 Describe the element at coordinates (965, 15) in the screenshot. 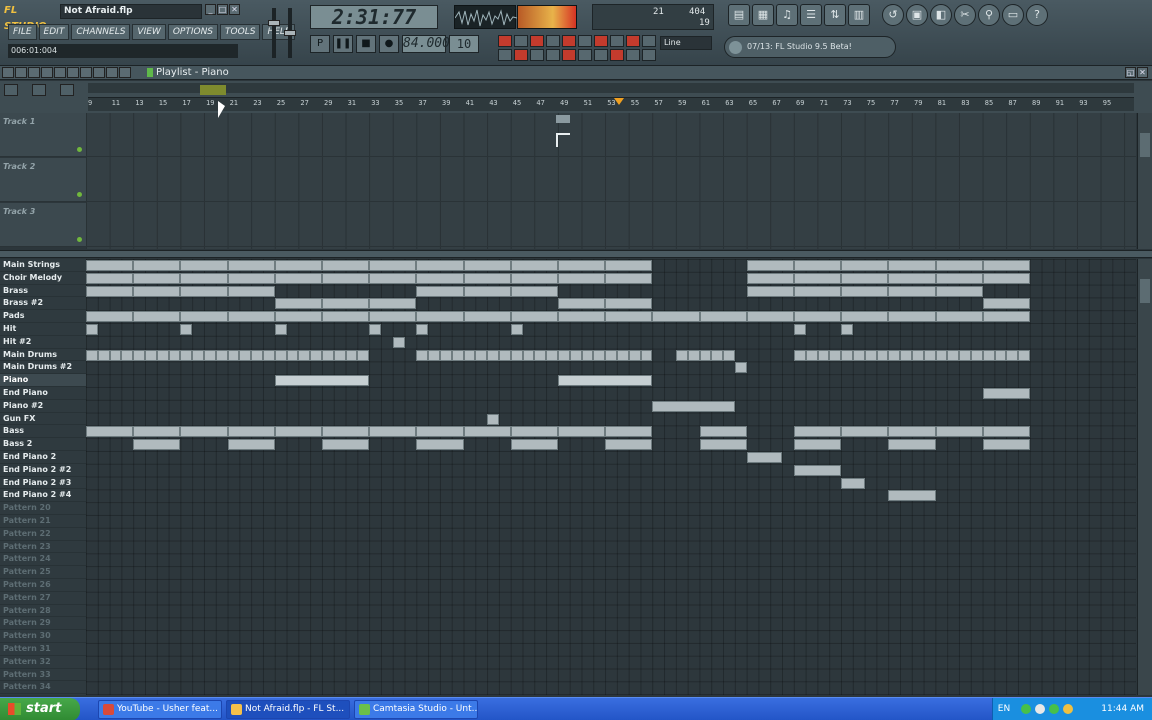

I see `tools-icon: ✂` at that location.